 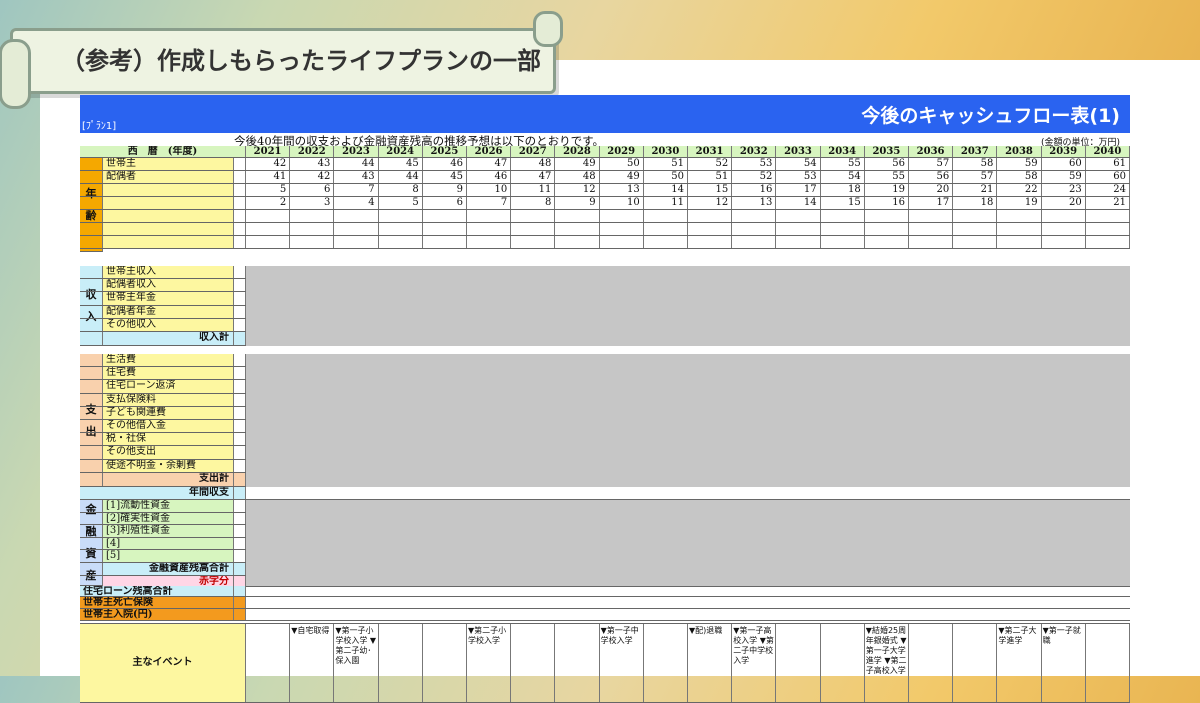 I want to click on year-cell: 57, so click(x=931, y=164).